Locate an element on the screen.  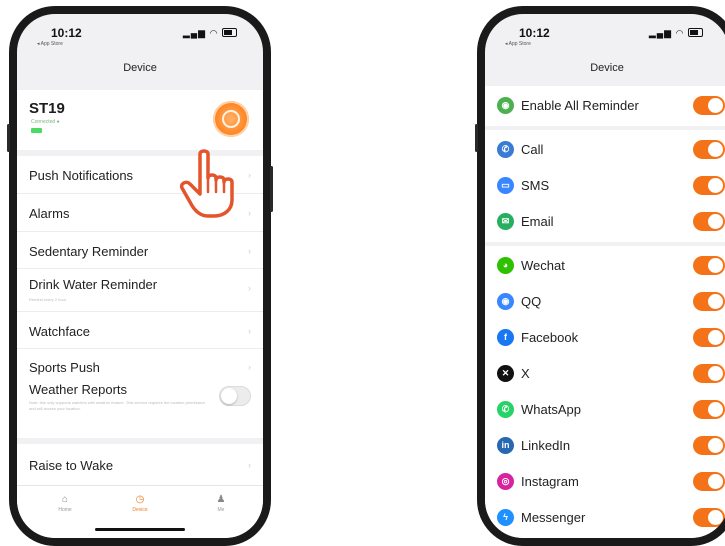
facebook-toggle is located at coordinates (709, 337).